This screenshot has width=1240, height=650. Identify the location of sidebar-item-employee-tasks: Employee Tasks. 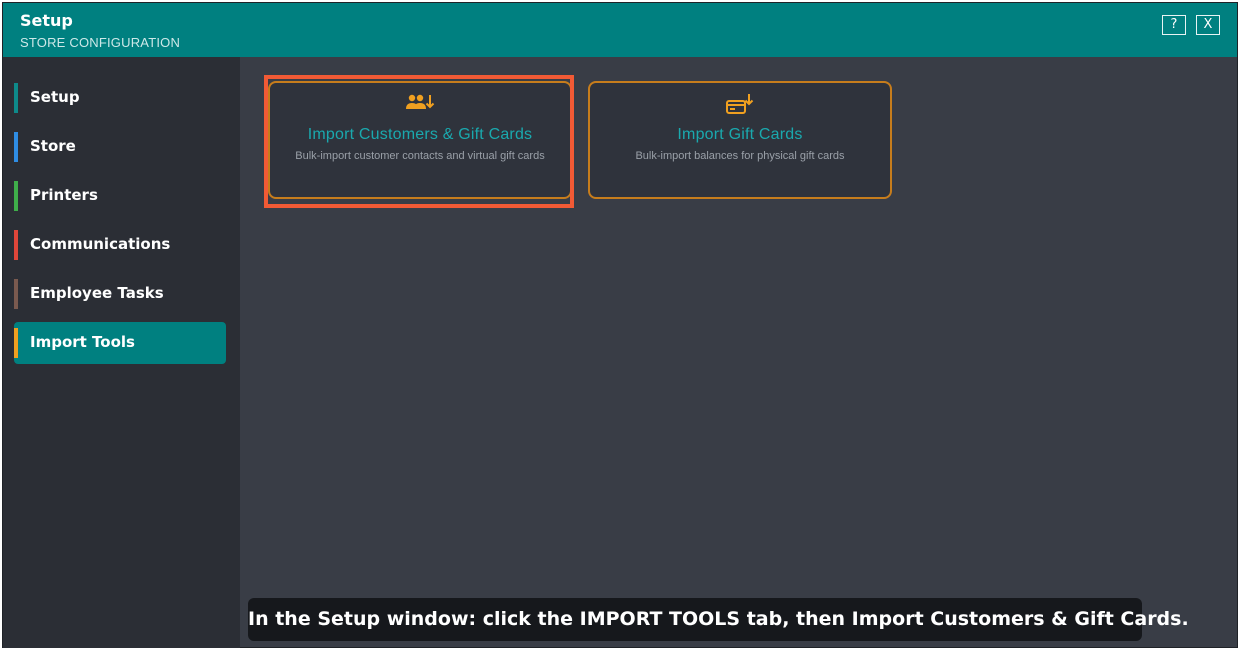
(120, 294).